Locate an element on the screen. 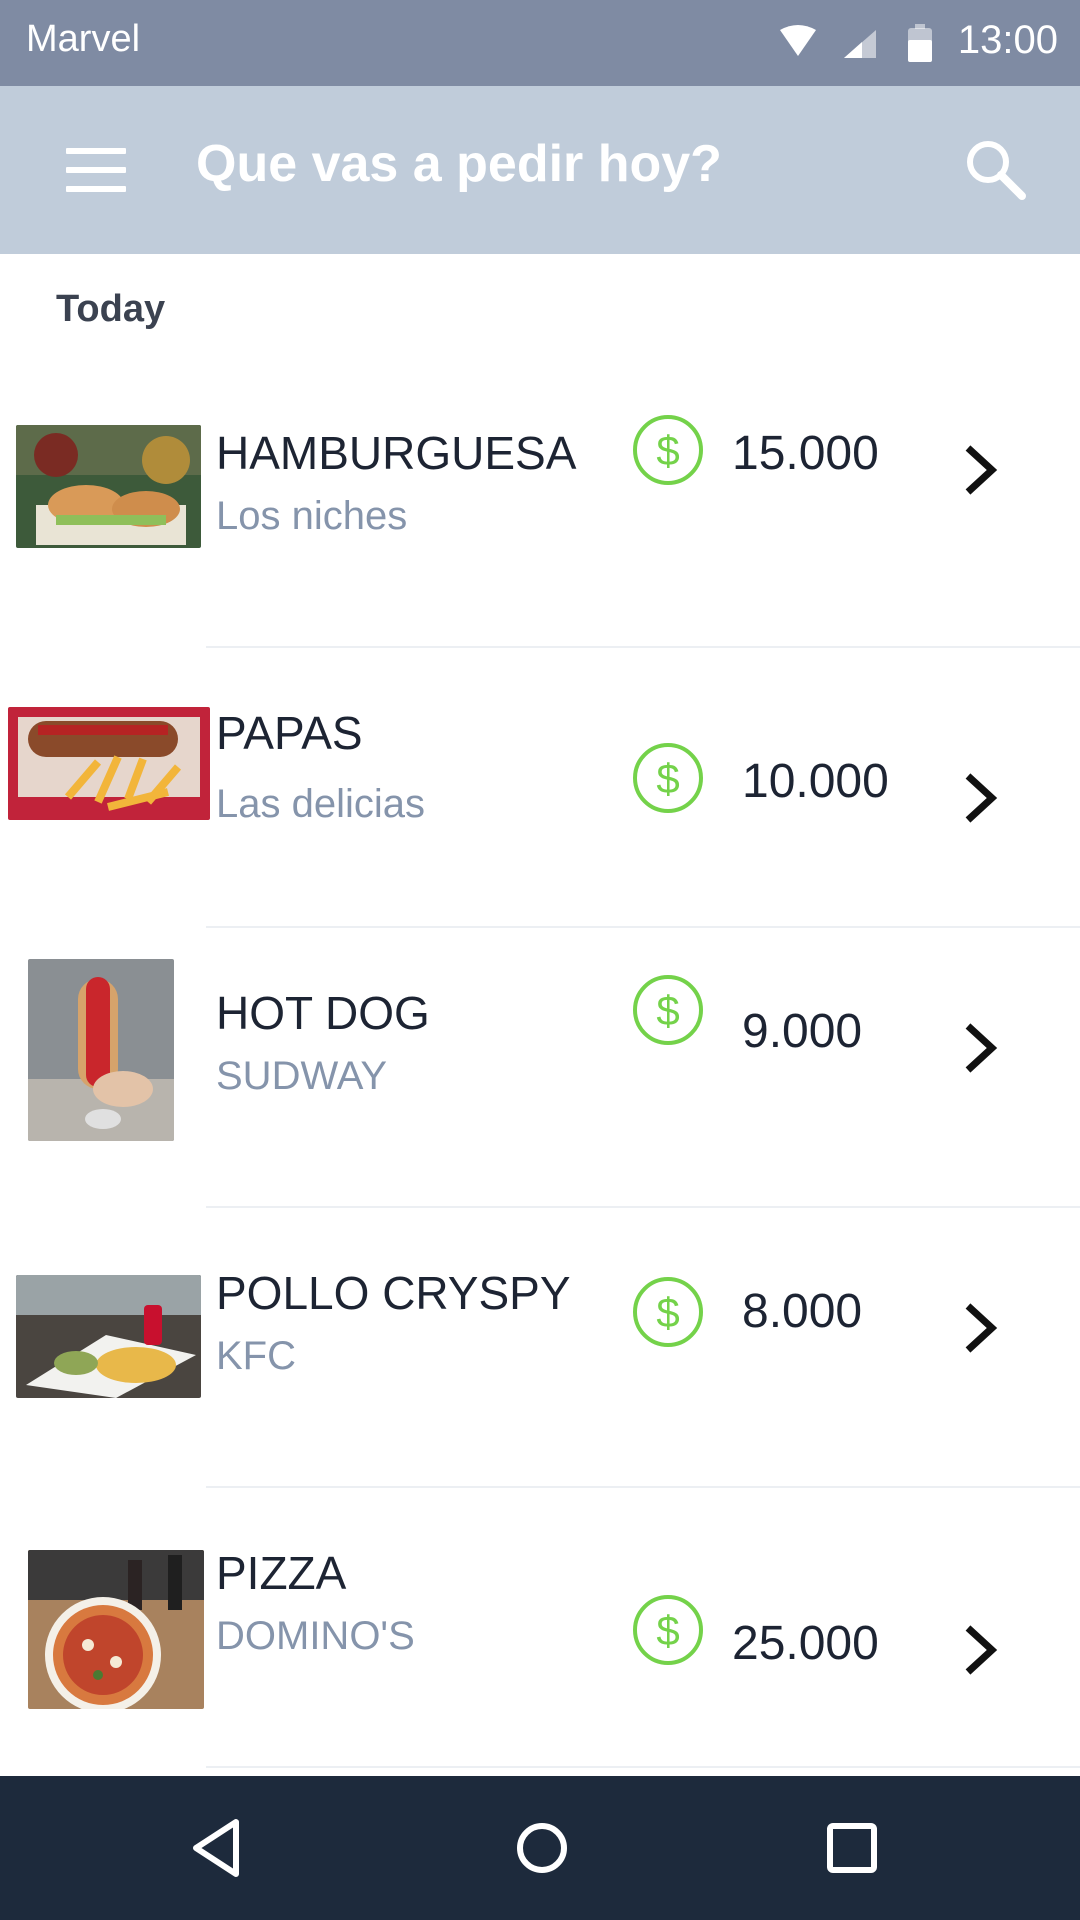 This screenshot has width=1080, height=1920. item-price: 25.000 is located at coordinates (805, 1643).